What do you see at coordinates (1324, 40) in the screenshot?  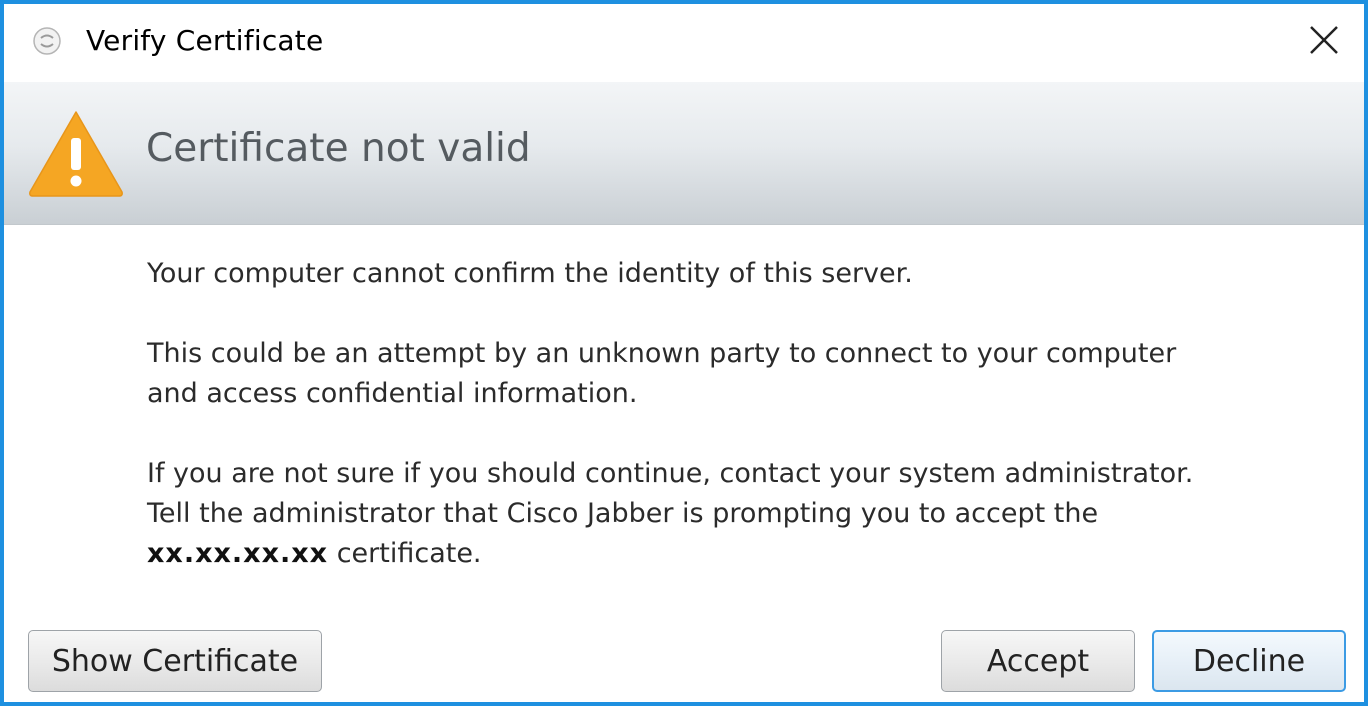 I see `close-icon` at bounding box center [1324, 40].